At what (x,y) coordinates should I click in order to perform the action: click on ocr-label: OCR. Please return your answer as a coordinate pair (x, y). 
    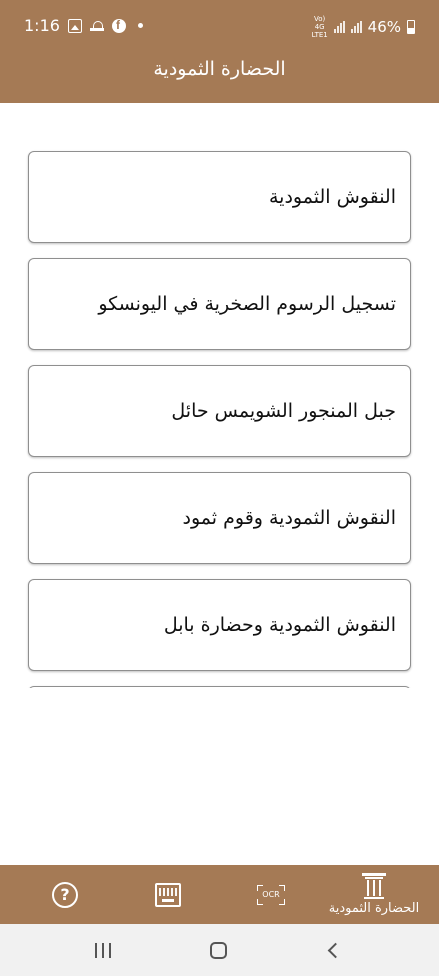
    Looking at the image, I should click on (271, 894).